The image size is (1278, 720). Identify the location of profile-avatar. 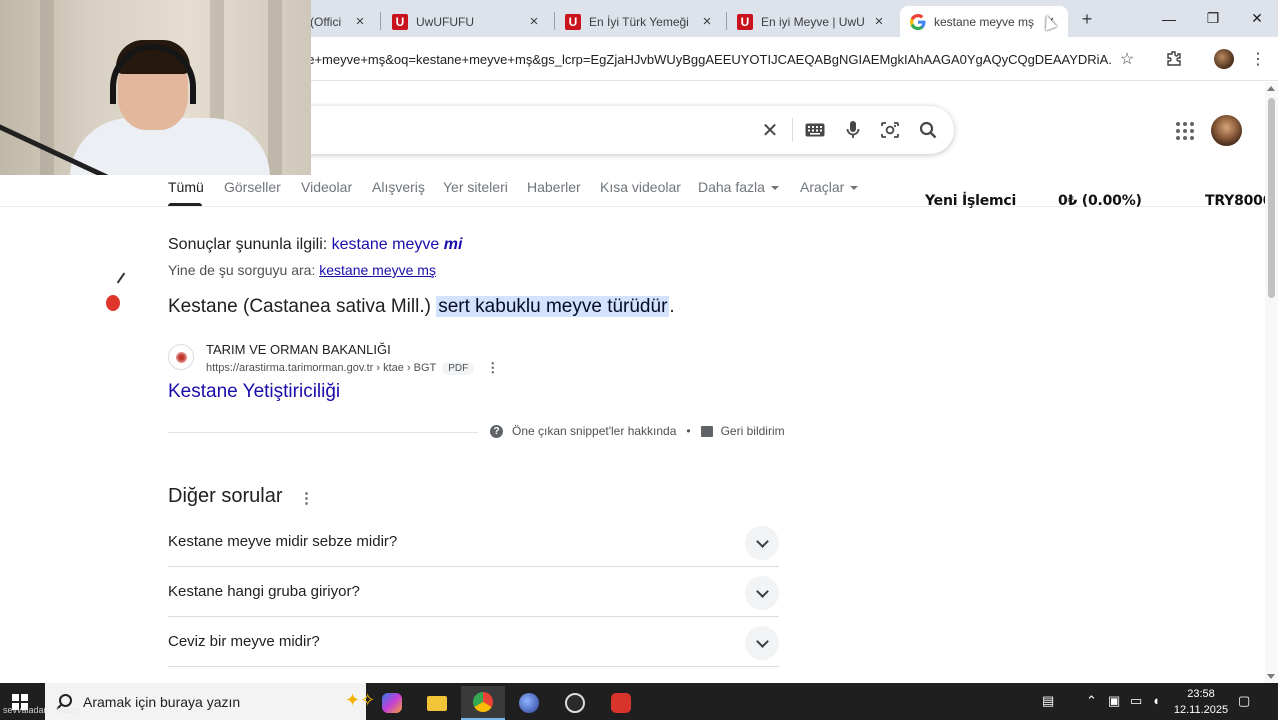
(1224, 59).